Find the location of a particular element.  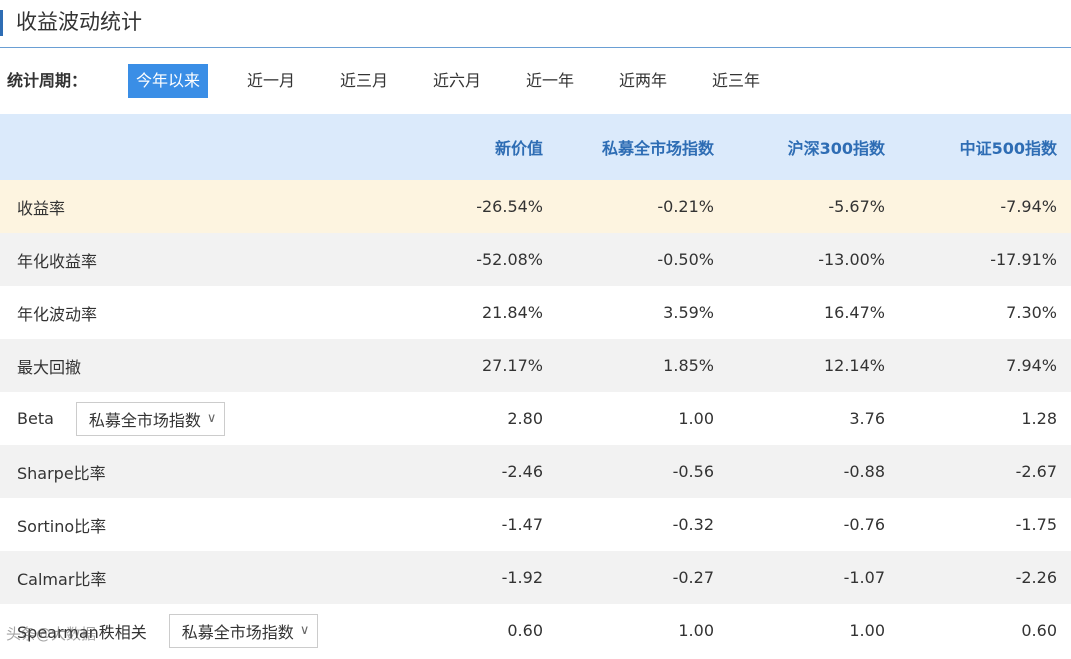

title-accent-bar is located at coordinates (1, 23).